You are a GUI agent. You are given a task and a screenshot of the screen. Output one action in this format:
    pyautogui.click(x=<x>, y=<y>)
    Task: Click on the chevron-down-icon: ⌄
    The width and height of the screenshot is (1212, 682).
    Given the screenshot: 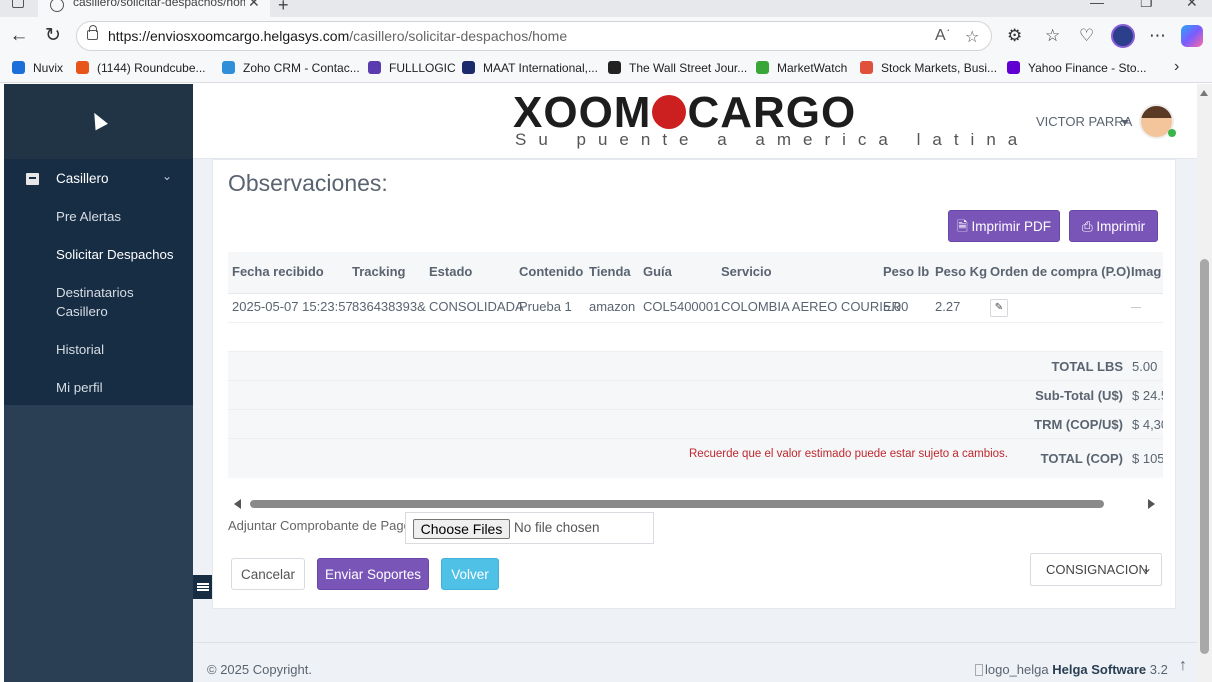 What is the action you would take?
    pyautogui.click(x=167, y=176)
    